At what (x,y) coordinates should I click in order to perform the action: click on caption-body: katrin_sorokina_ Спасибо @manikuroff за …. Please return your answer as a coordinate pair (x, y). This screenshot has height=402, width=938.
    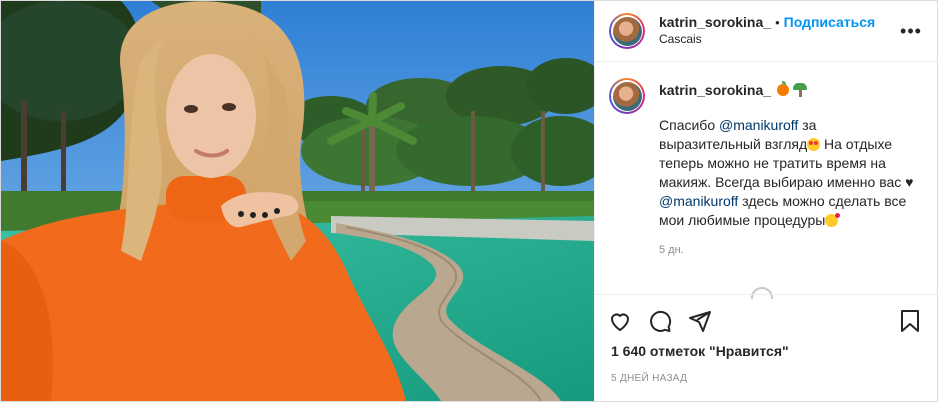
    Looking at the image, I should click on (786, 167).